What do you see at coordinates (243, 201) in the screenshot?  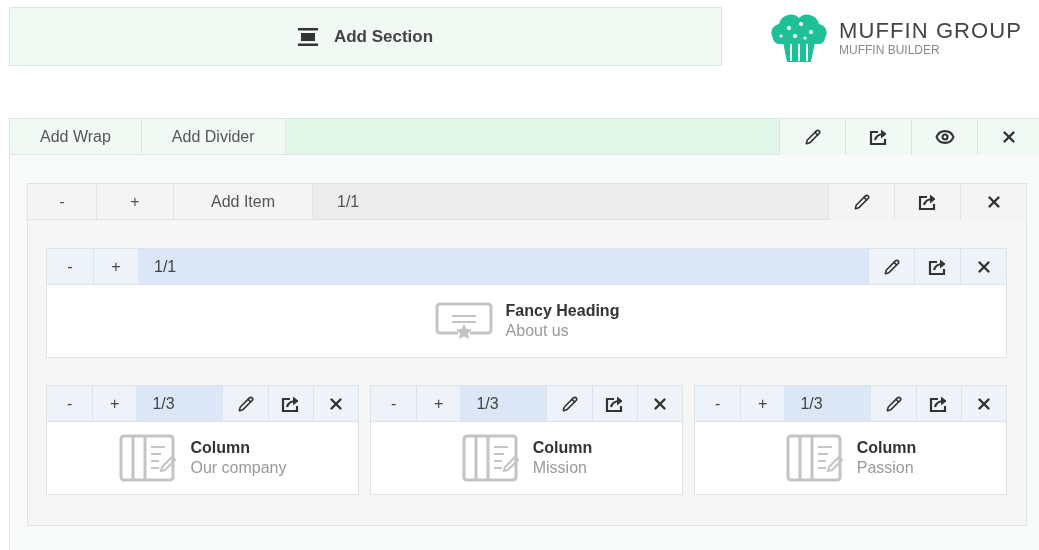 I see `add-item-button: Add Item` at bounding box center [243, 201].